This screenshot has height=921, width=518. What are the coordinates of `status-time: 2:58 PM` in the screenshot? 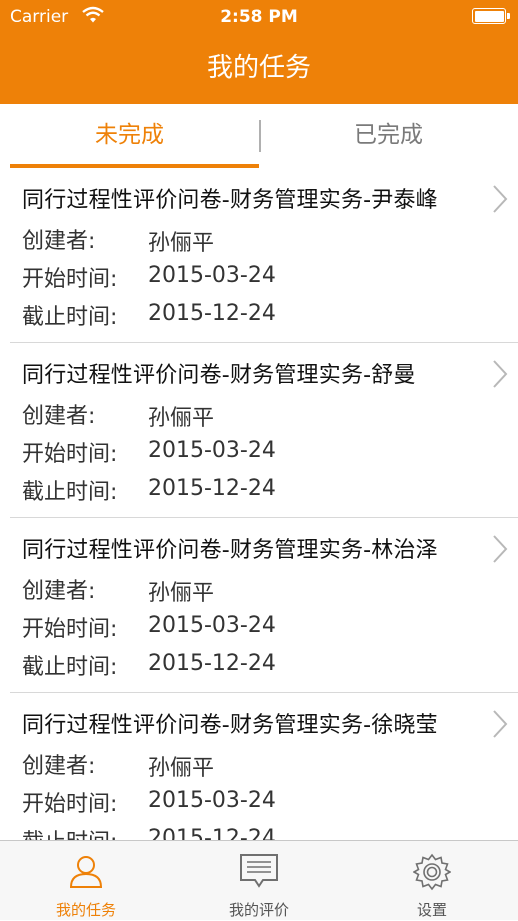 It's located at (259, 17).